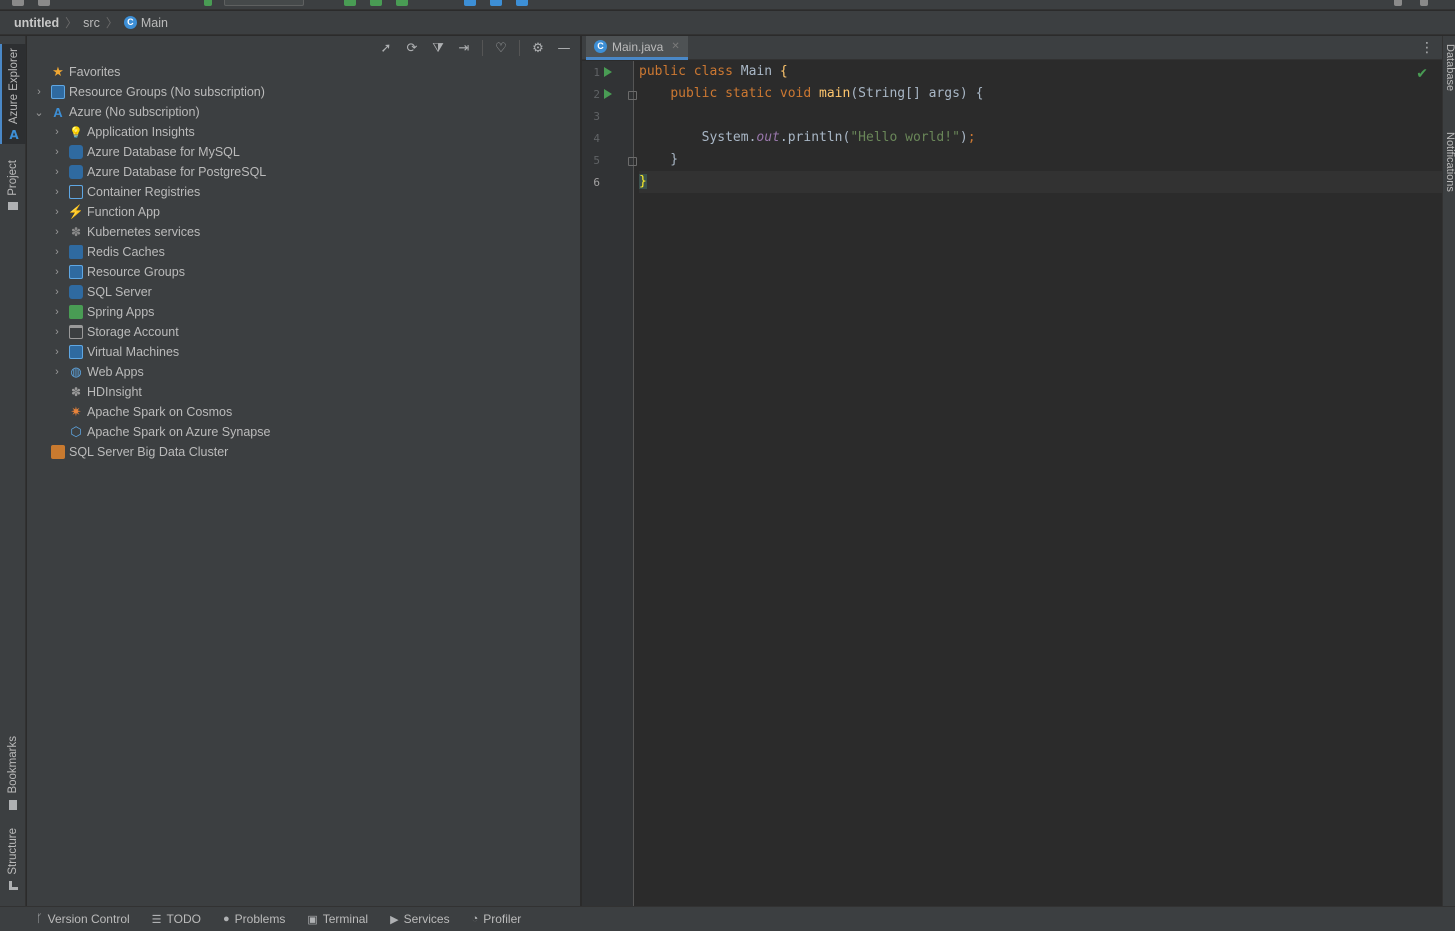 This screenshot has width=1455, height=931. Describe the element at coordinates (167, 92) in the screenshot. I see `tree-item-label: Resource Groups (No subscription)` at that location.